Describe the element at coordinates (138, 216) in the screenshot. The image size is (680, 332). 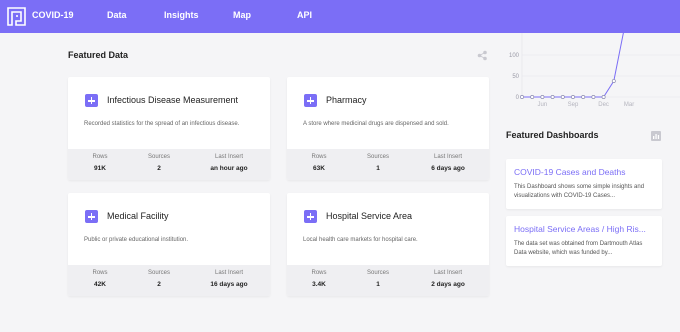
I see `card-title: Medical Facility` at that location.